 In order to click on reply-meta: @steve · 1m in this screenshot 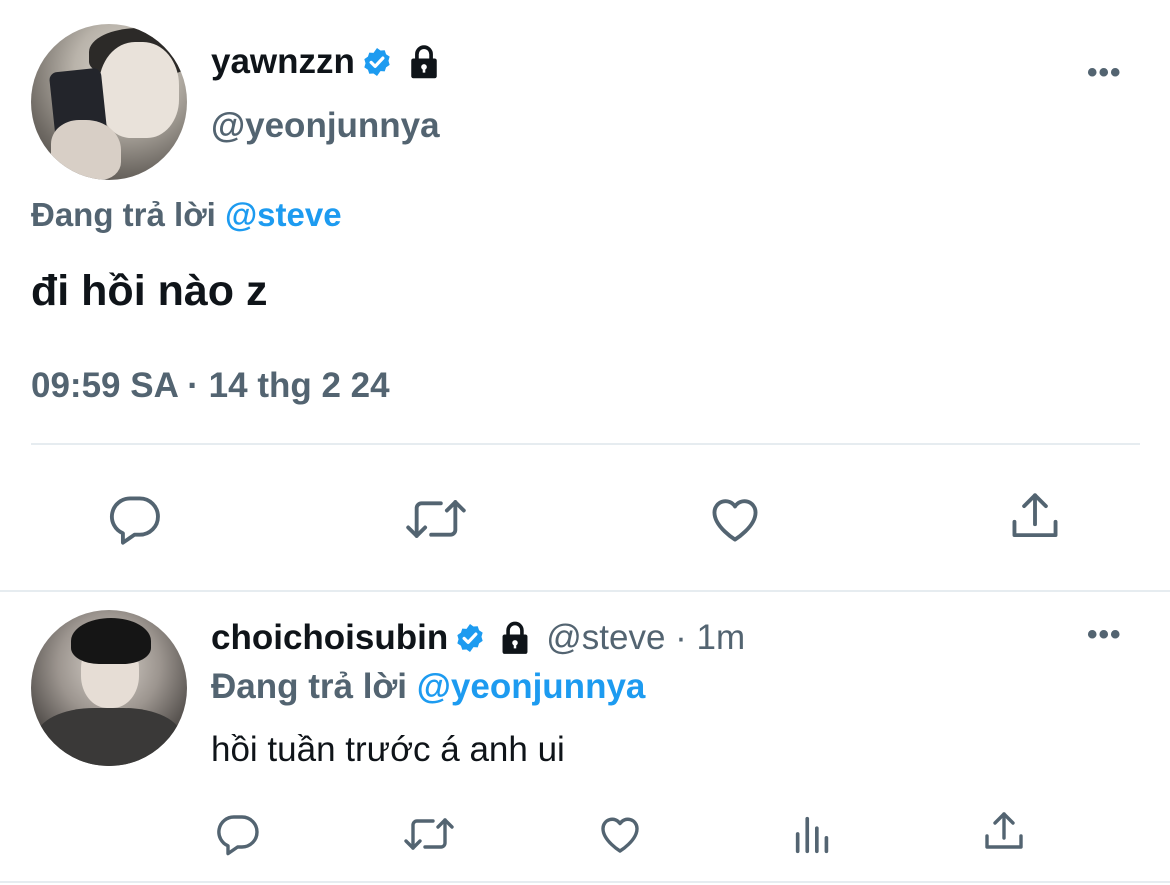, I will do `click(645, 638)`.